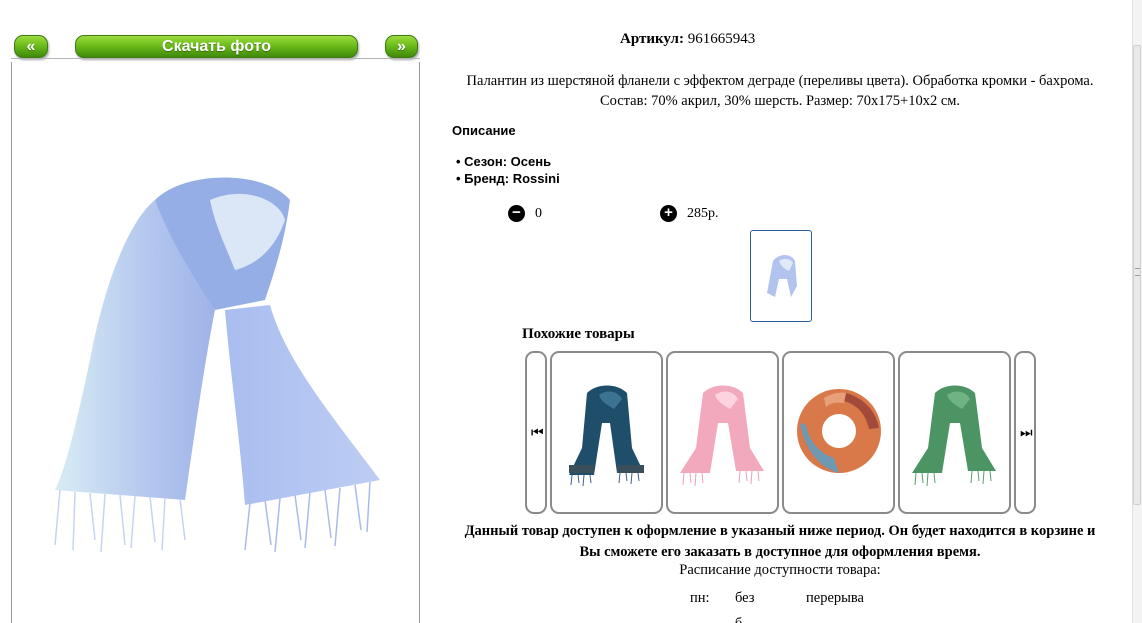 The width and height of the screenshot is (1142, 623). I want to click on property-season: Сезон: Осень, so click(508, 161).